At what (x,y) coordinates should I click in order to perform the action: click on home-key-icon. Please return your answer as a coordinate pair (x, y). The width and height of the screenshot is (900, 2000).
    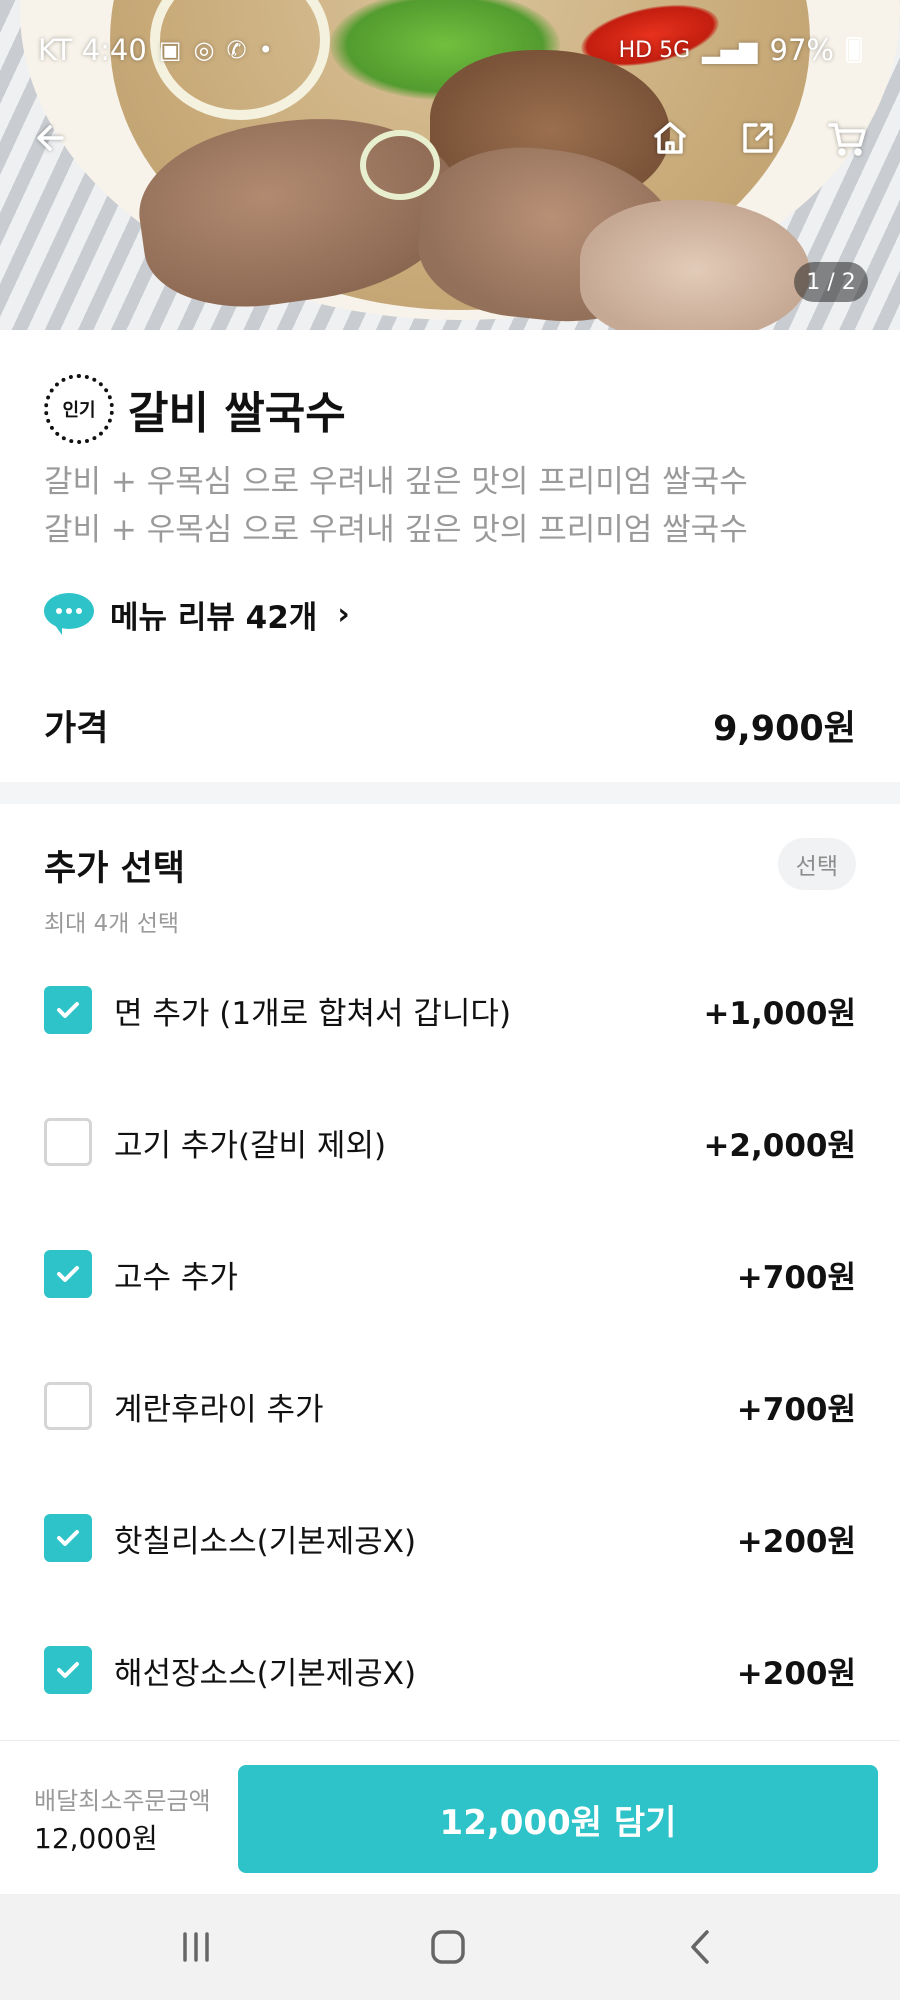
    Looking at the image, I should click on (448, 1947).